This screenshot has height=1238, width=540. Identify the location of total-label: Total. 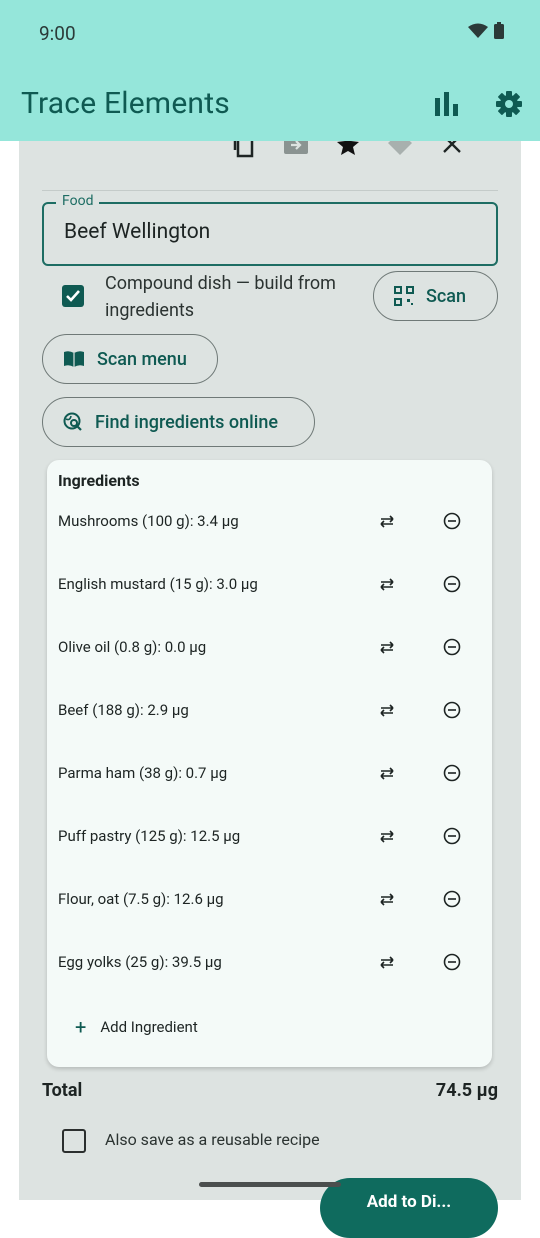
(62, 1090).